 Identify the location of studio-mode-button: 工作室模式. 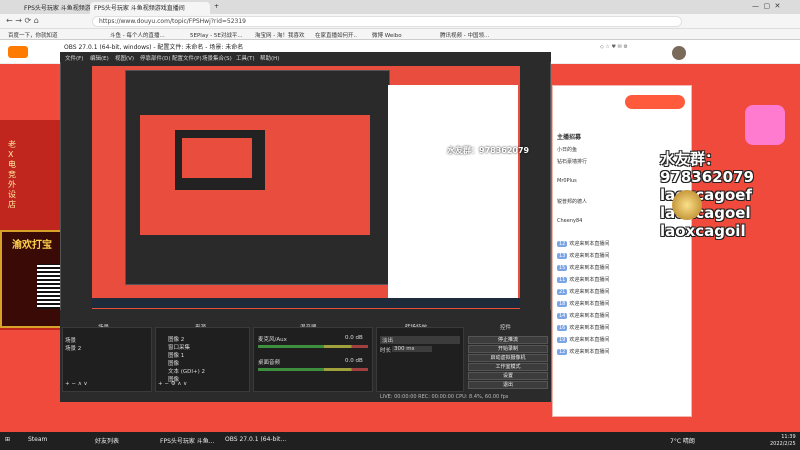
(508, 367).